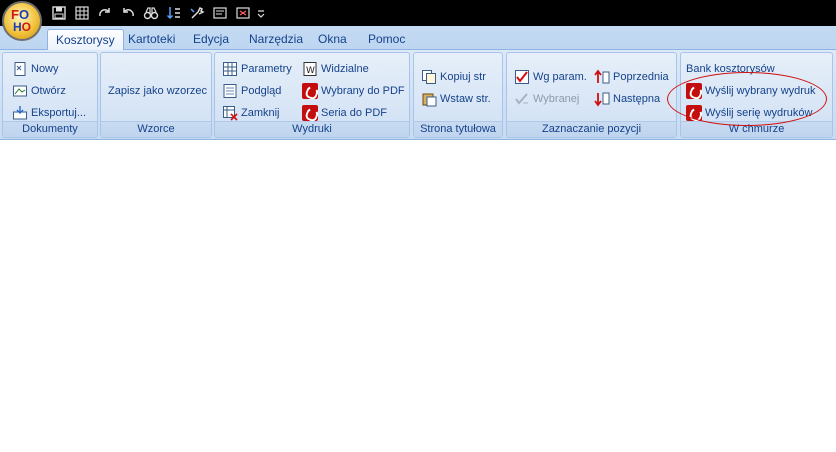  What do you see at coordinates (20, 69) in the screenshot?
I see `new-document-icon` at bounding box center [20, 69].